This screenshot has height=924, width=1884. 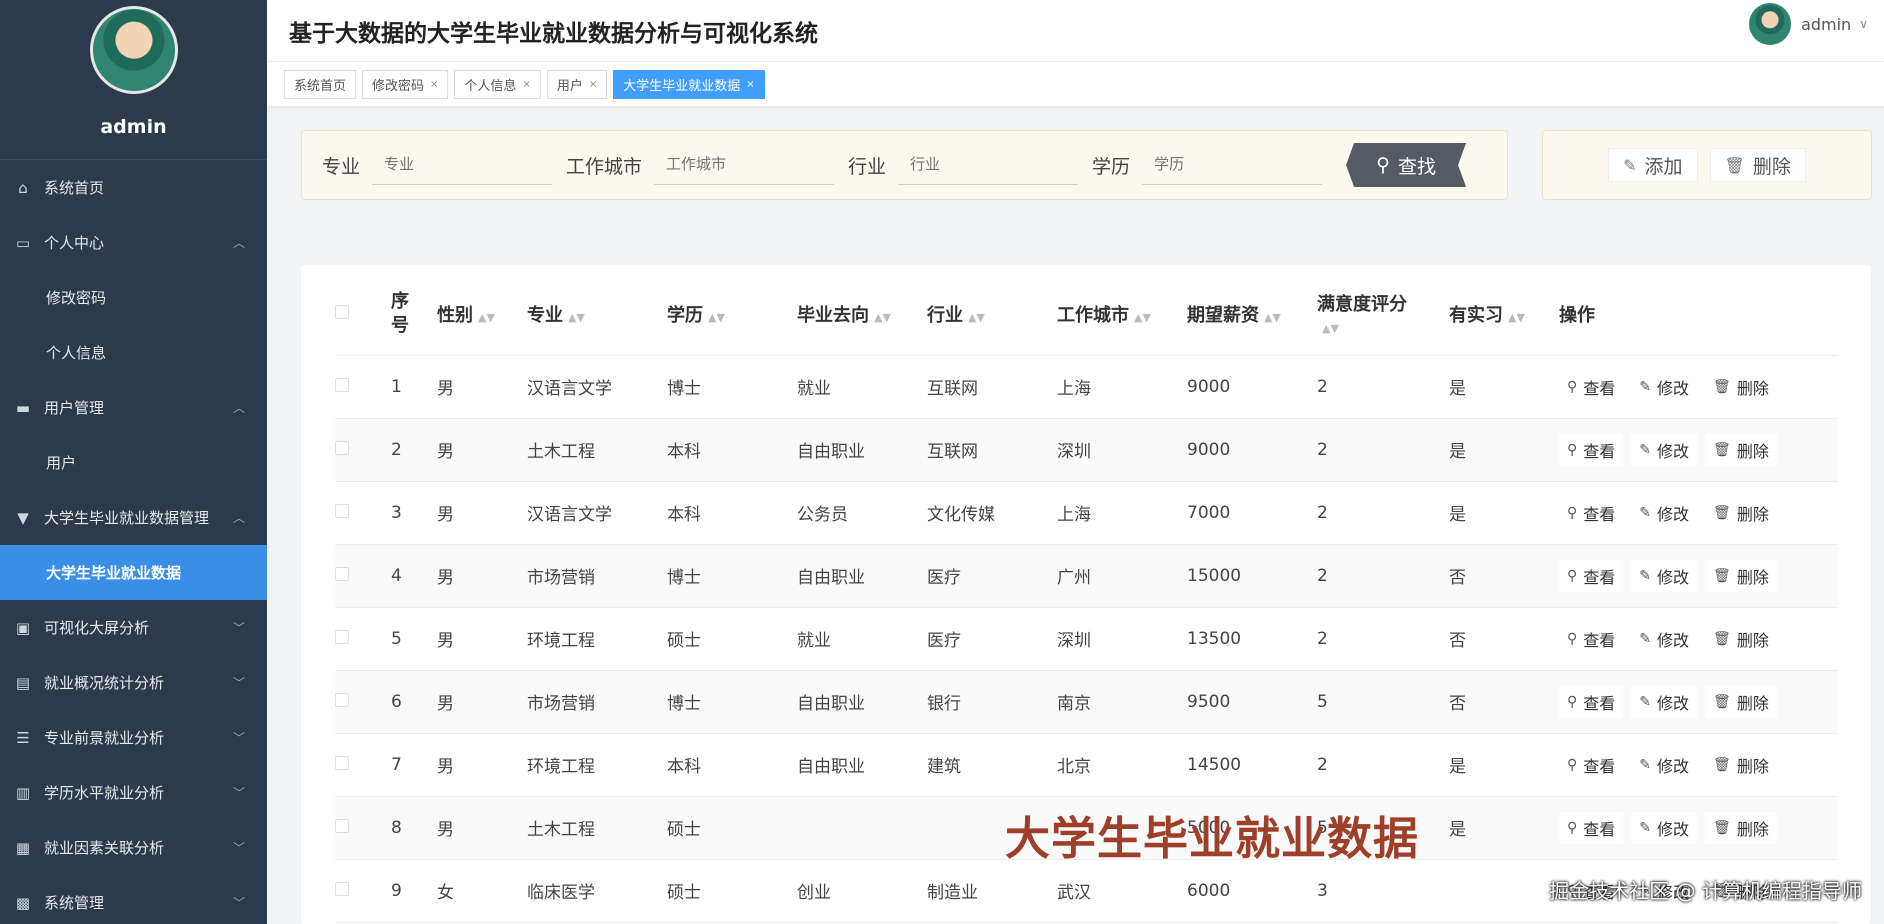 I want to click on add-button: ✎ 添加, so click(x=1653, y=165).